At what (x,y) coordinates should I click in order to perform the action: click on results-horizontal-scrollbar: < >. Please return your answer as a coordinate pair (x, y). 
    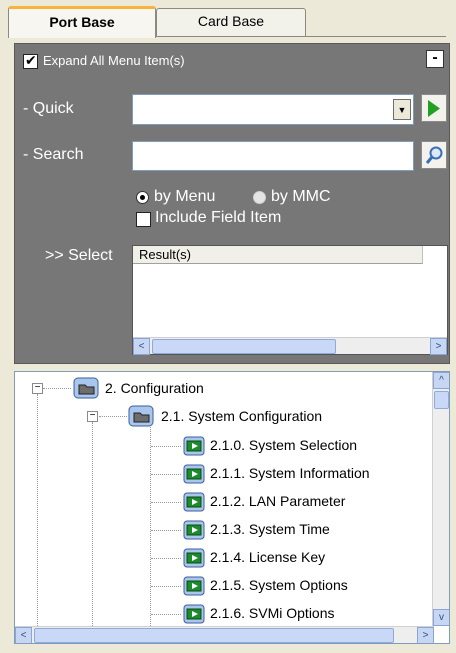
    Looking at the image, I should click on (290, 346).